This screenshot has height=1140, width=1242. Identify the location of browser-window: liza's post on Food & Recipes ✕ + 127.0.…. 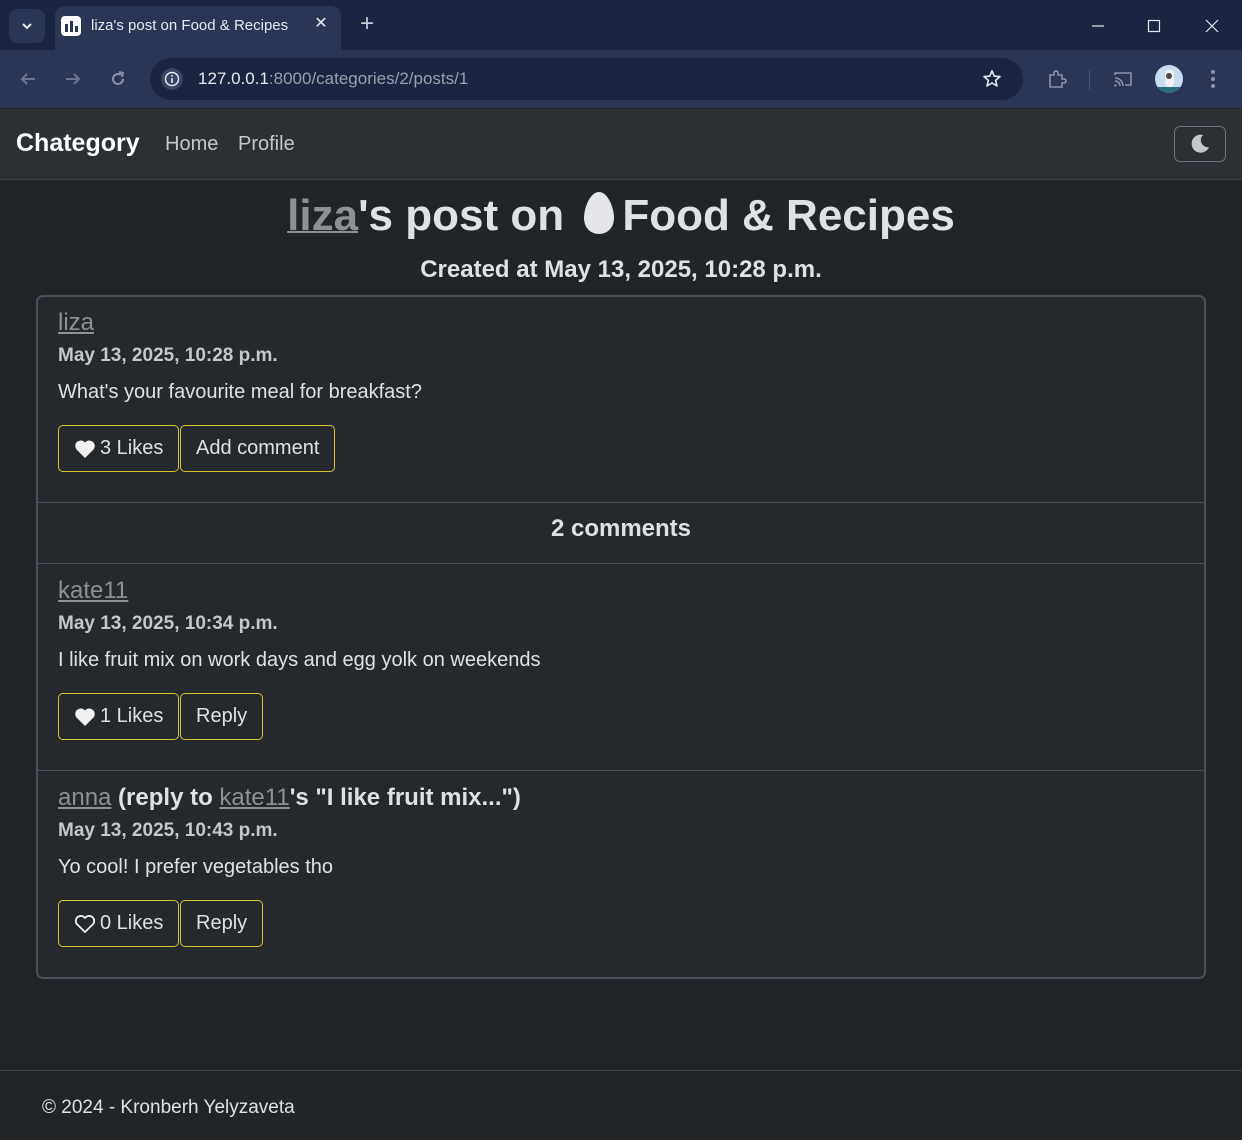
(621, 54).